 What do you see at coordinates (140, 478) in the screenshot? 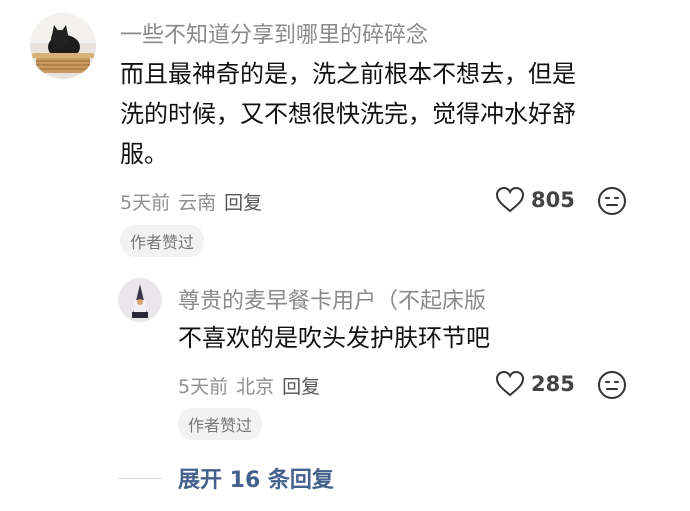
I see `divider` at bounding box center [140, 478].